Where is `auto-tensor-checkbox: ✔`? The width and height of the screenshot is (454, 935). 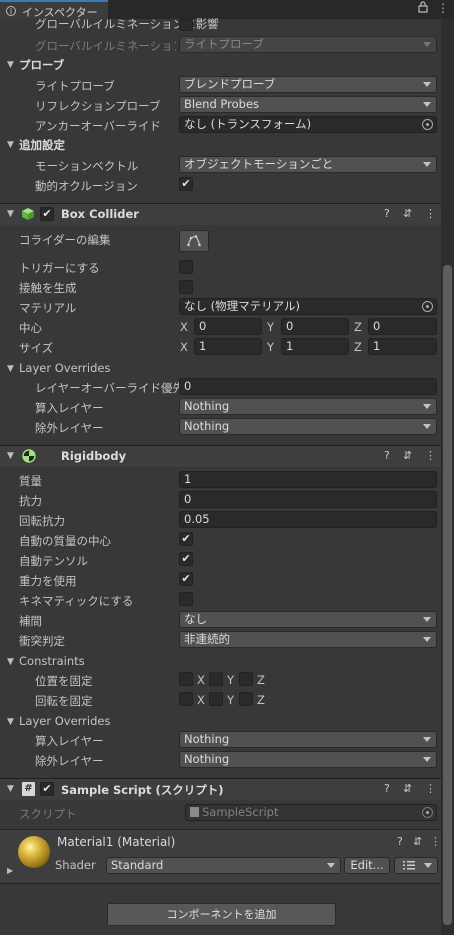
auto-tensor-checkbox: ✔ is located at coordinates (186, 559).